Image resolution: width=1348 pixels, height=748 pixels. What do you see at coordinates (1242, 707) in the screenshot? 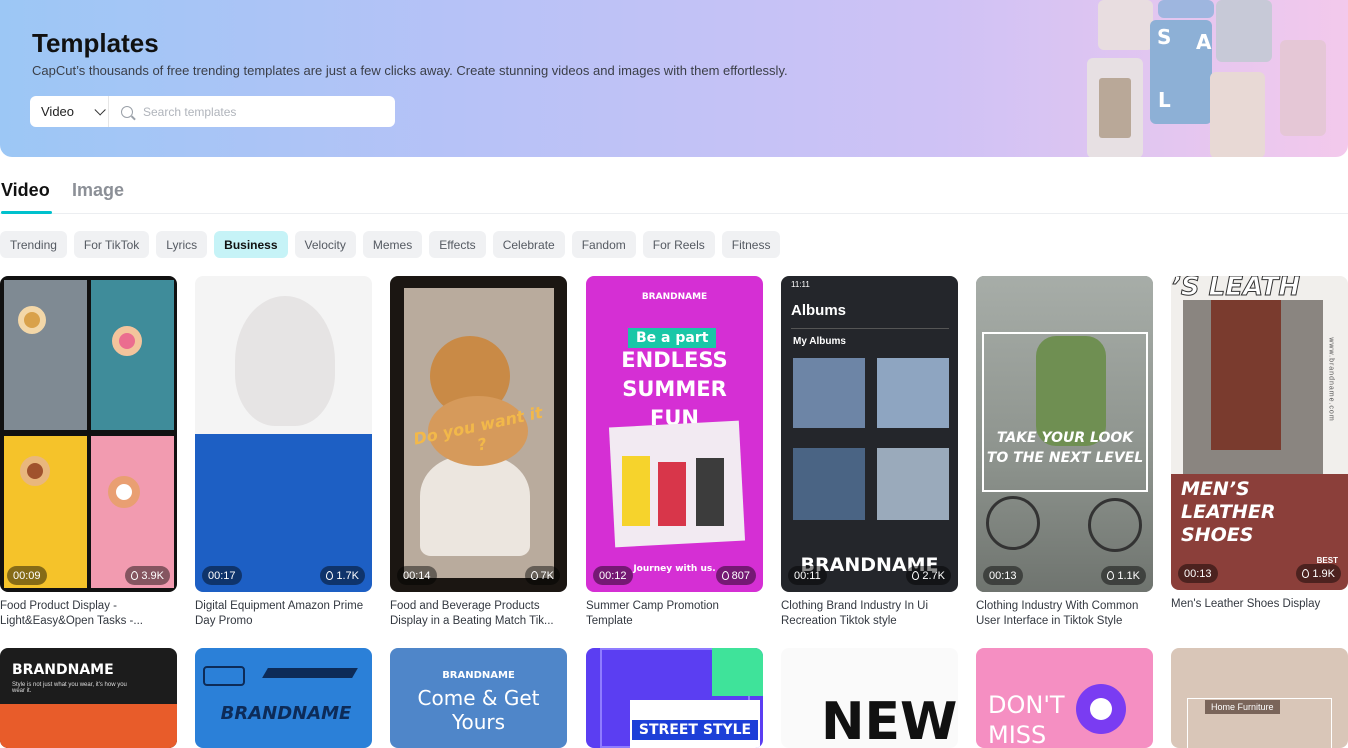
I see `thumbnail-brand-text: Home Furniture` at bounding box center [1242, 707].